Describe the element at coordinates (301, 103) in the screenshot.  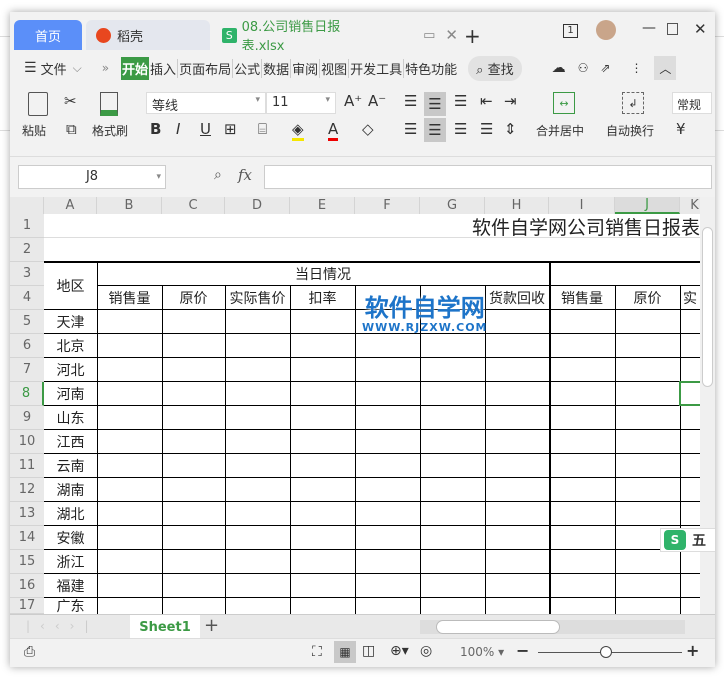
I see `font-size-select: 11 ▾` at that location.